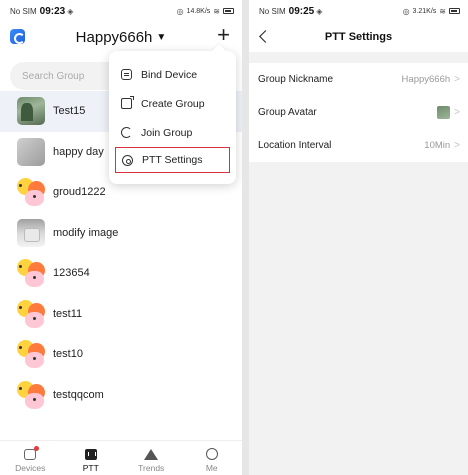 The width and height of the screenshot is (468, 475). What do you see at coordinates (437, 145) in the screenshot?
I see `setting-value: 10Min` at bounding box center [437, 145].